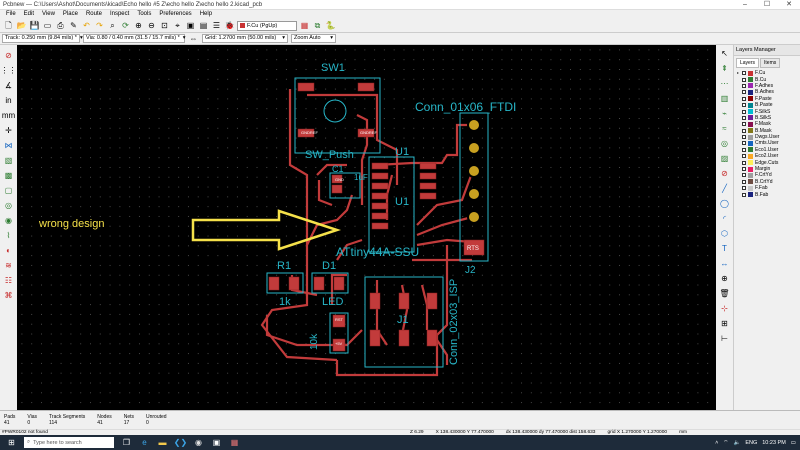 This screenshot has height=450, width=800. What do you see at coordinates (8, 130) in the screenshot?
I see `cursor-shape-icon: ✛` at bounding box center [8, 130].